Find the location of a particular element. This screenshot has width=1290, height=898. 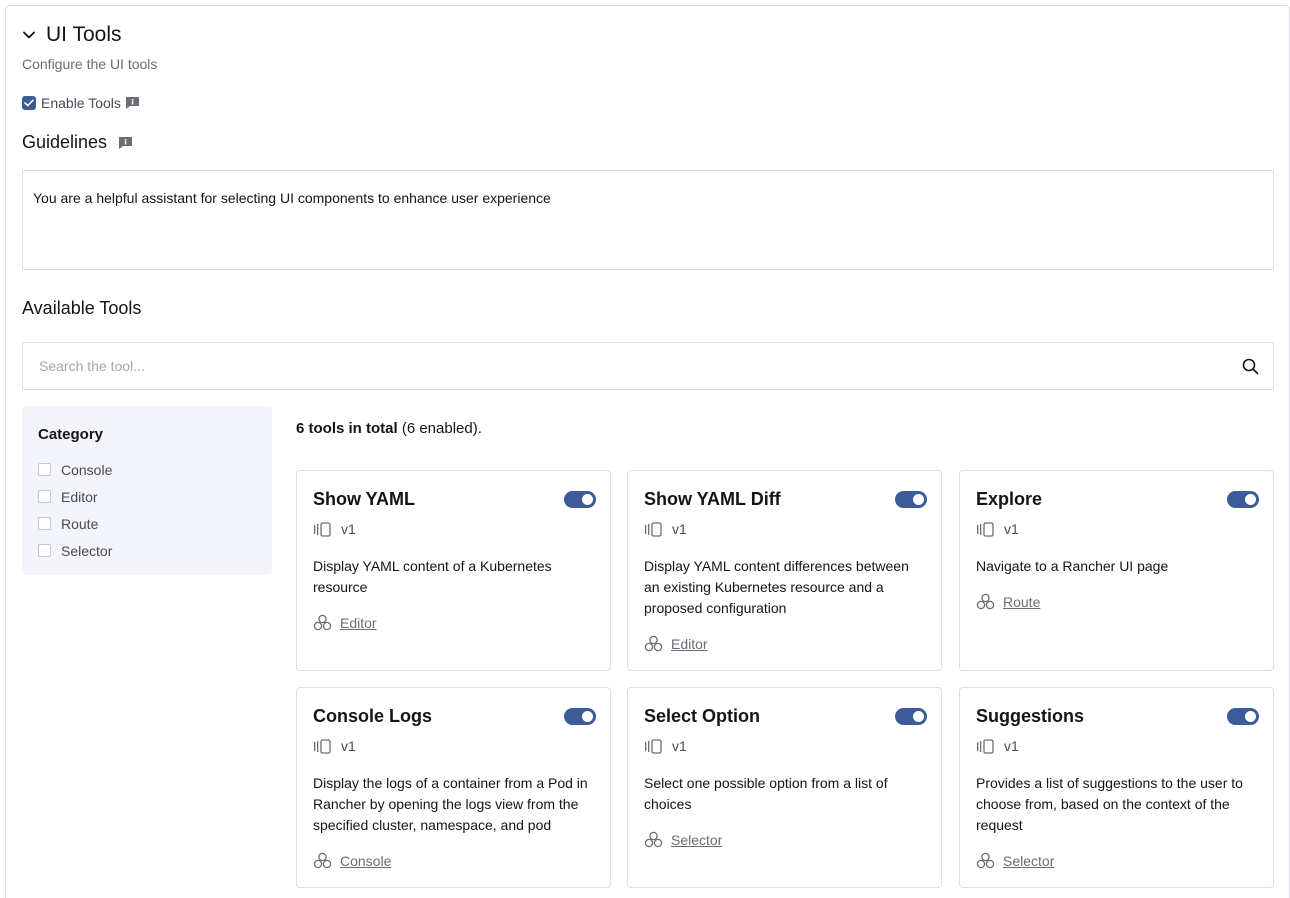

tool-title: Show YAML is located at coordinates (364, 499).